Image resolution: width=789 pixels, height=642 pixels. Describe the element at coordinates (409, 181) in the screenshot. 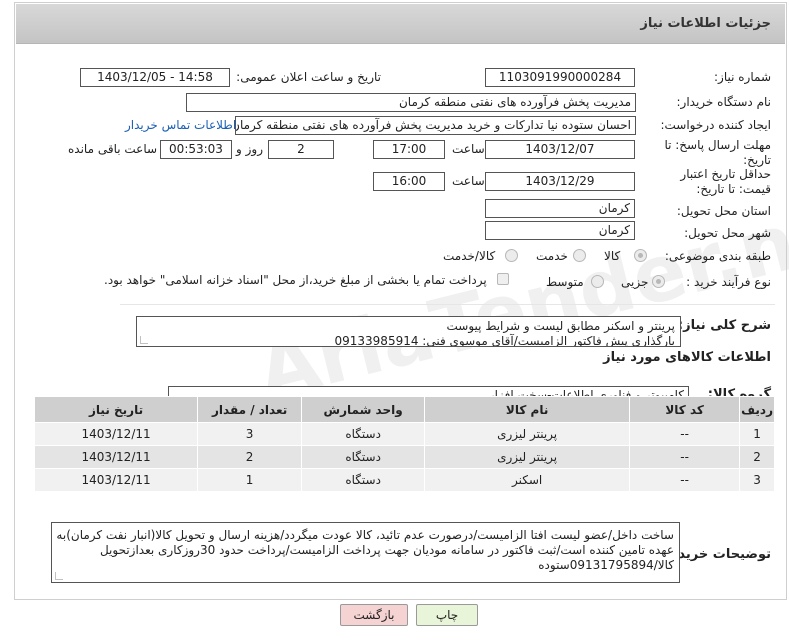

I see `validity-time-field: 16:00` at that location.